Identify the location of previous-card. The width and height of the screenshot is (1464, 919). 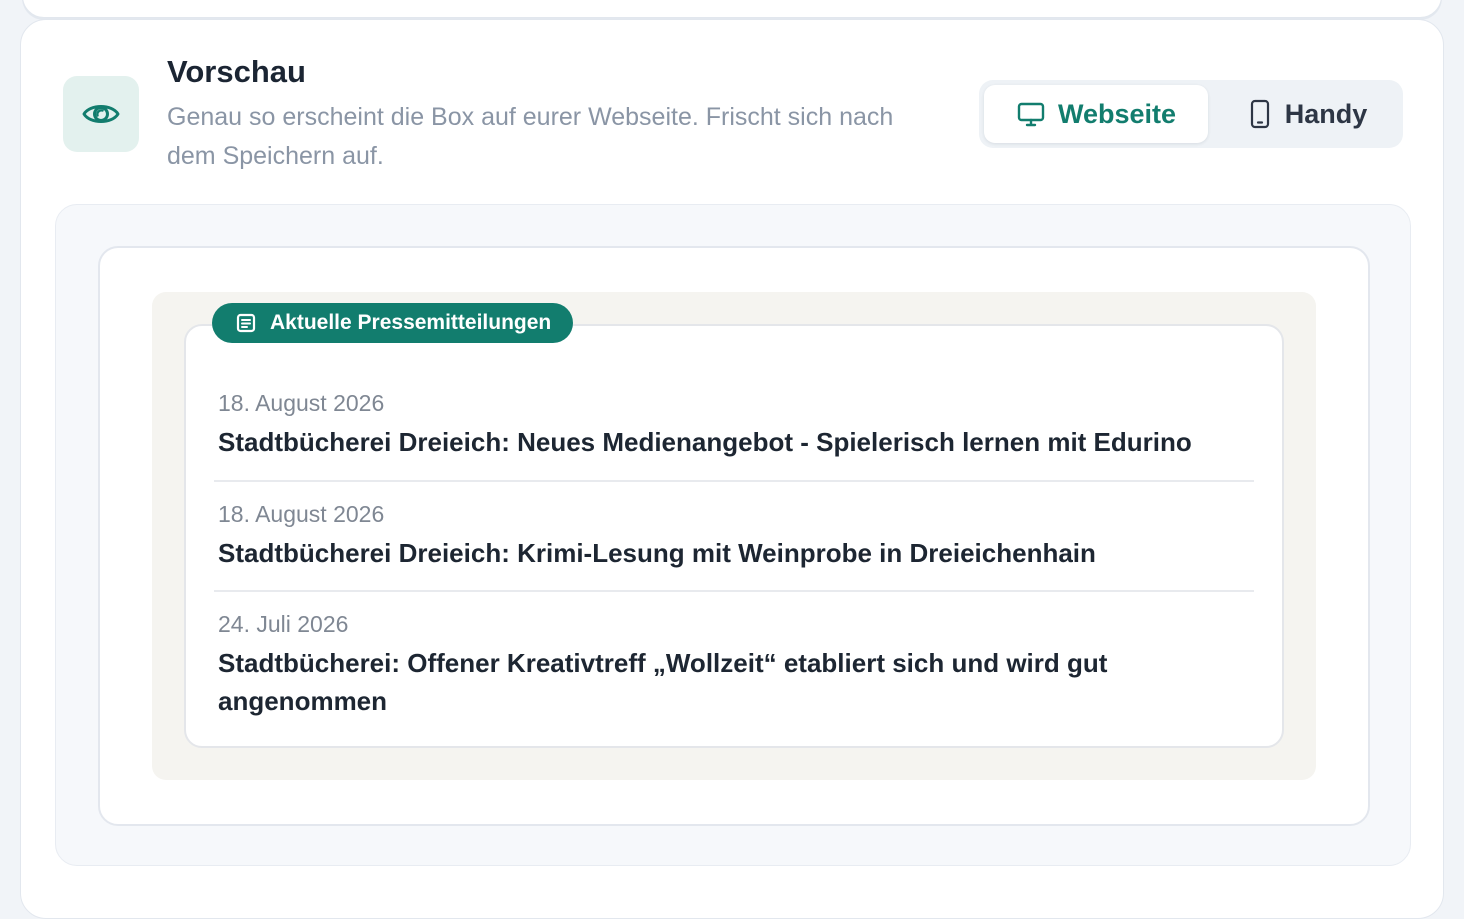
(732, 9).